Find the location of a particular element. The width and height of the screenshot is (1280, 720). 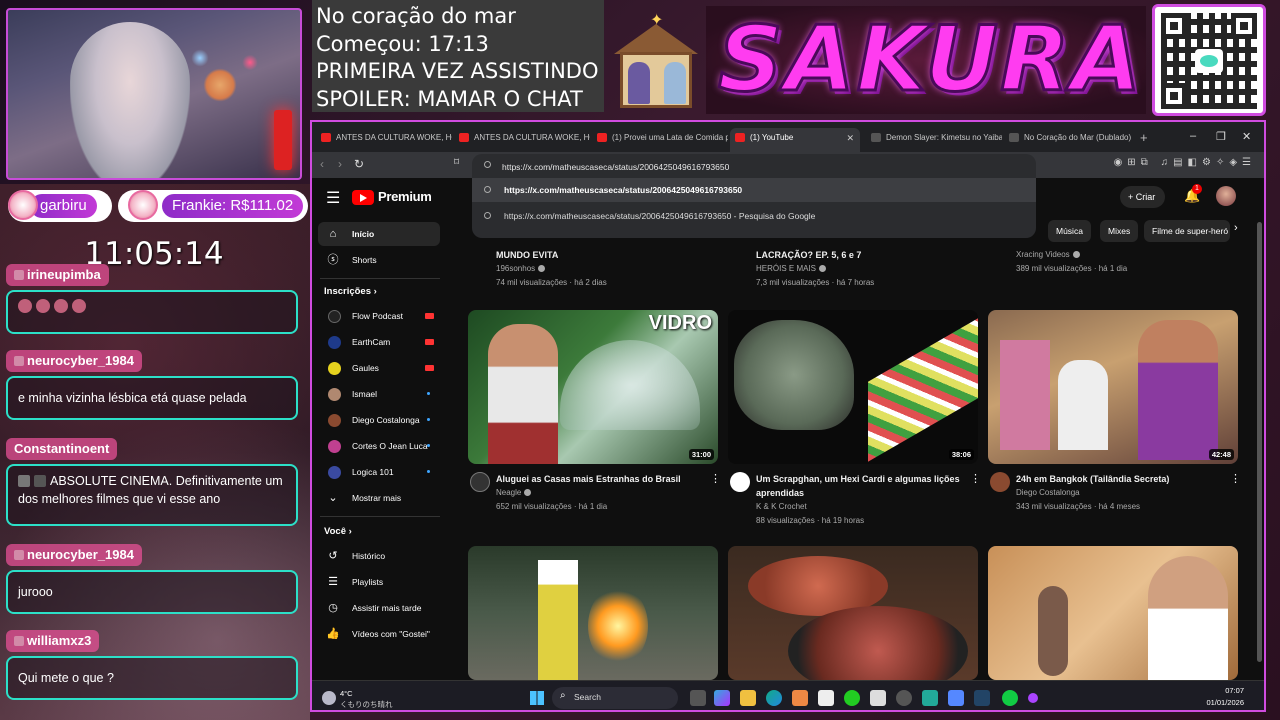

system-clock: 07:07 01/01/2026 is located at coordinates (1225, 697).